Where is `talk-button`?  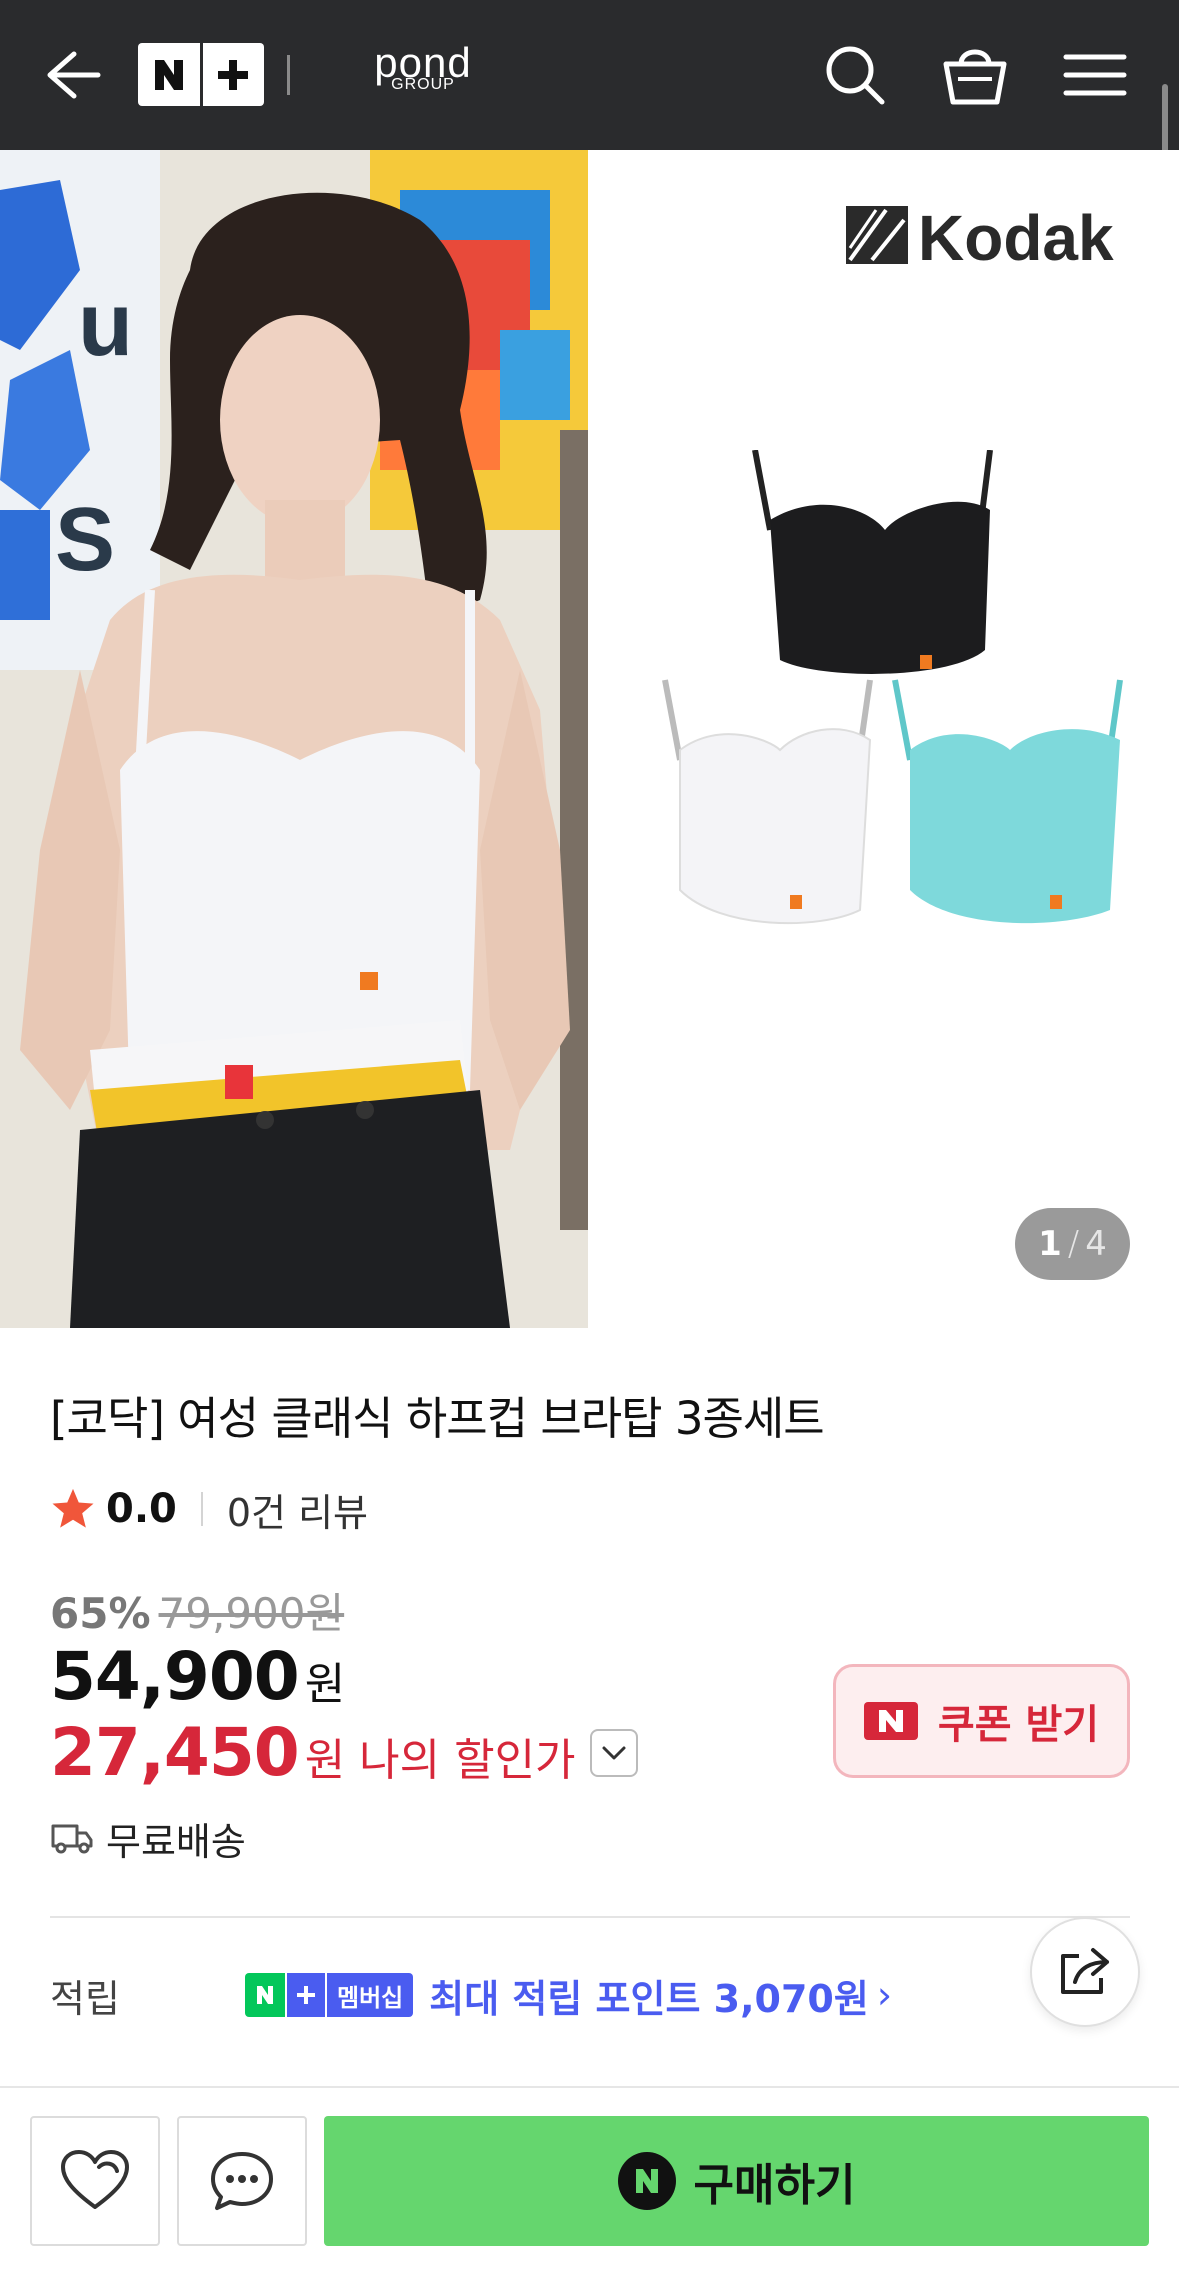 talk-button is located at coordinates (242, 2181).